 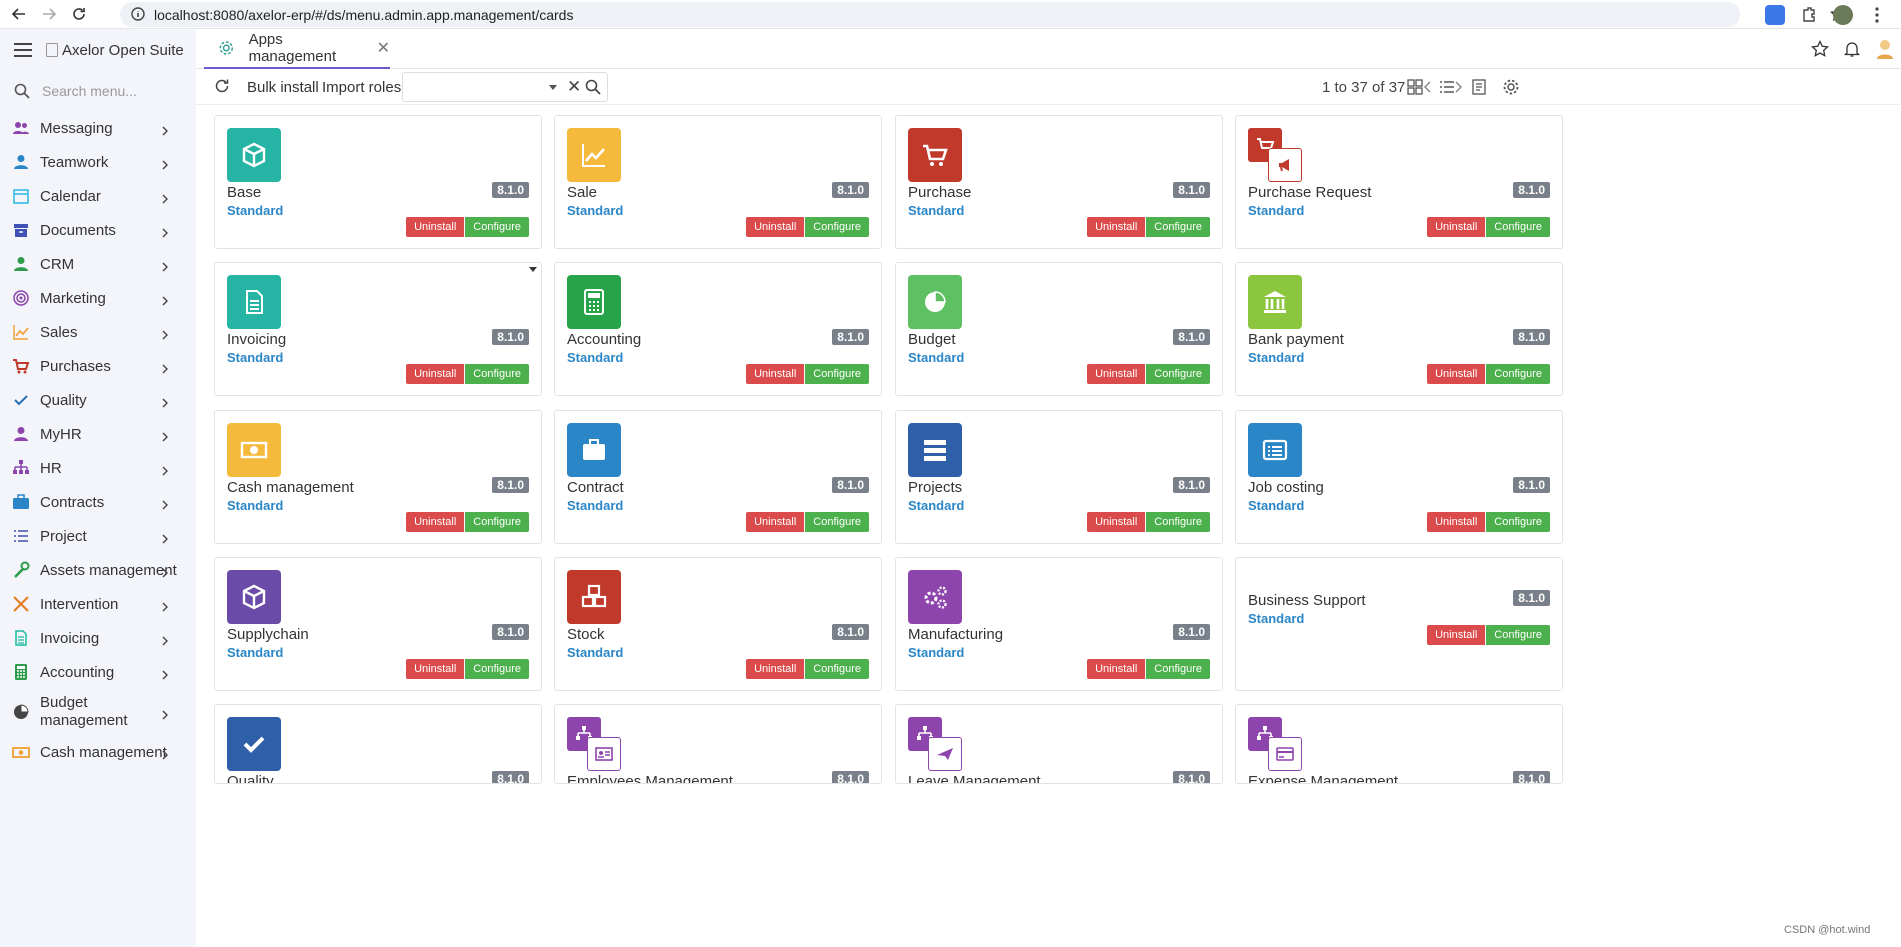 What do you see at coordinates (98, 434) in the screenshot?
I see `sidebar-item-myhr: MyHR` at bounding box center [98, 434].